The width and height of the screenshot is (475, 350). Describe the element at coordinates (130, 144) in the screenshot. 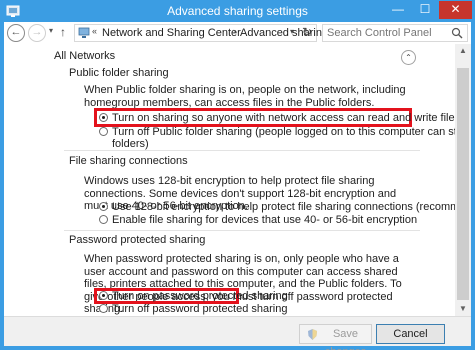

I see `radio-label-continued: folders)` at that location.